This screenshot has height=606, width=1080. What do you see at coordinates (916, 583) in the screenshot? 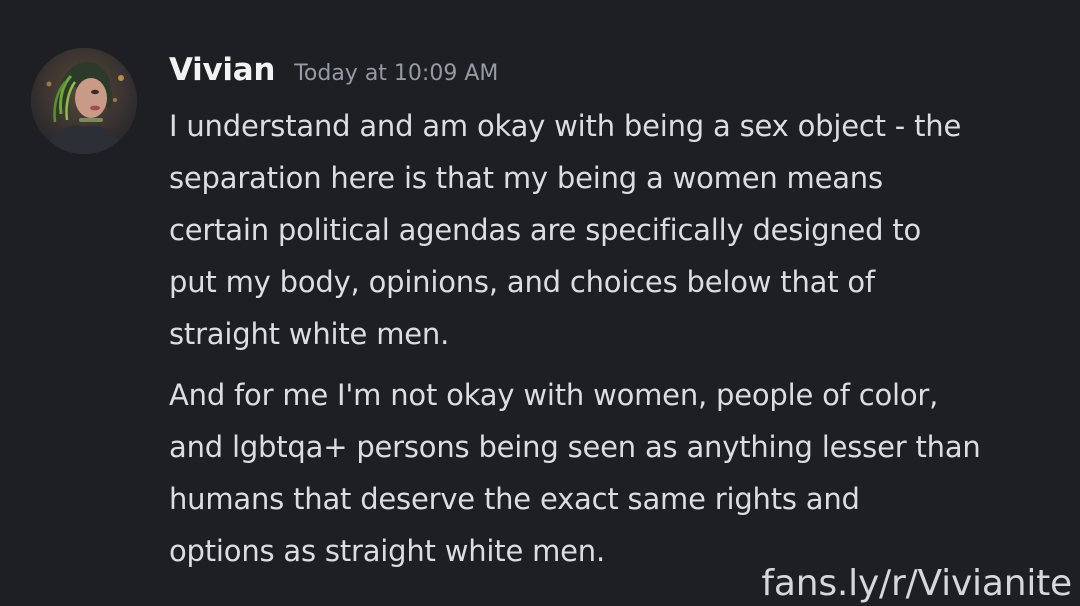
I see `watermark: fans.ly/r/Vivianite` at bounding box center [916, 583].